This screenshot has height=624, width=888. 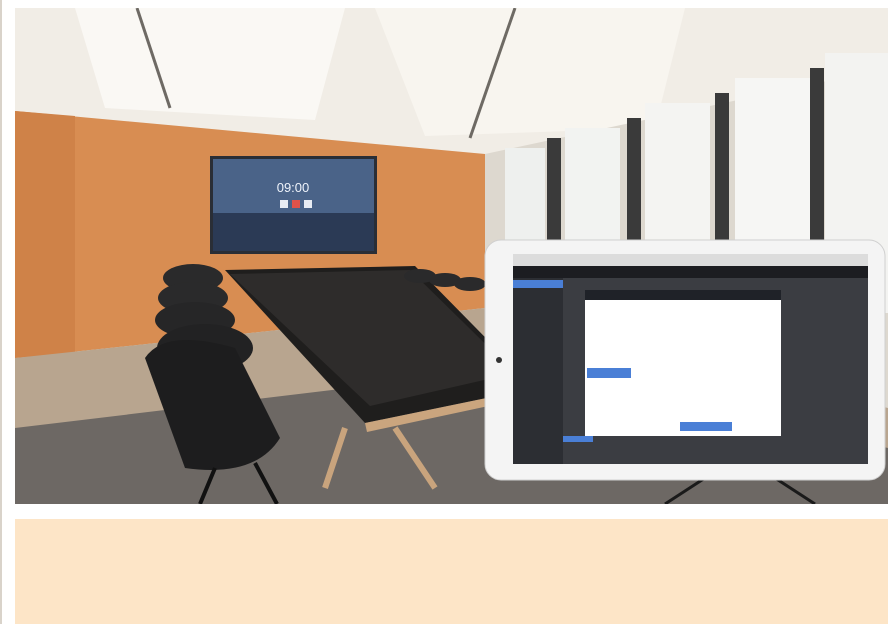 What do you see at coordinates (578, 439) in the screenshot?
I see `tablet-footer-tag` at bounding box center [578, 439].